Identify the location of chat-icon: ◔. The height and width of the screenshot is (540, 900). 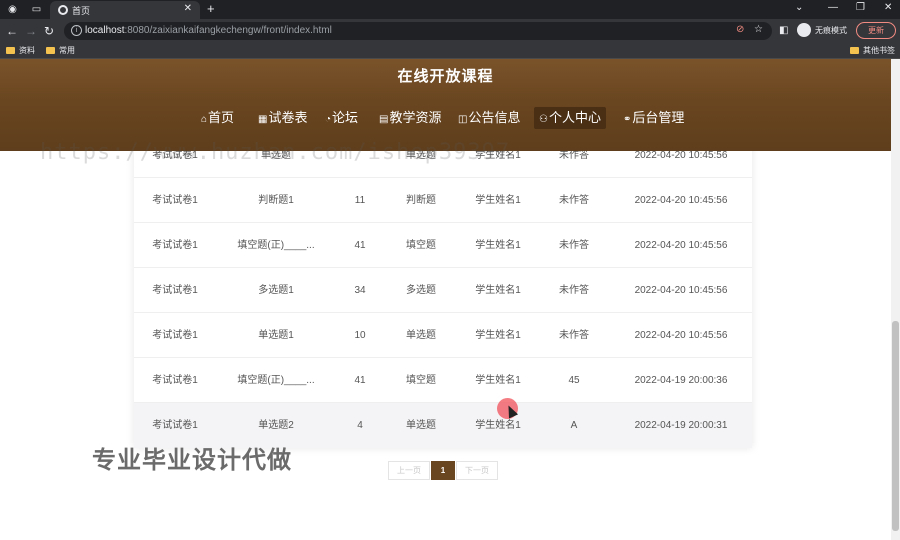
(328, 119).